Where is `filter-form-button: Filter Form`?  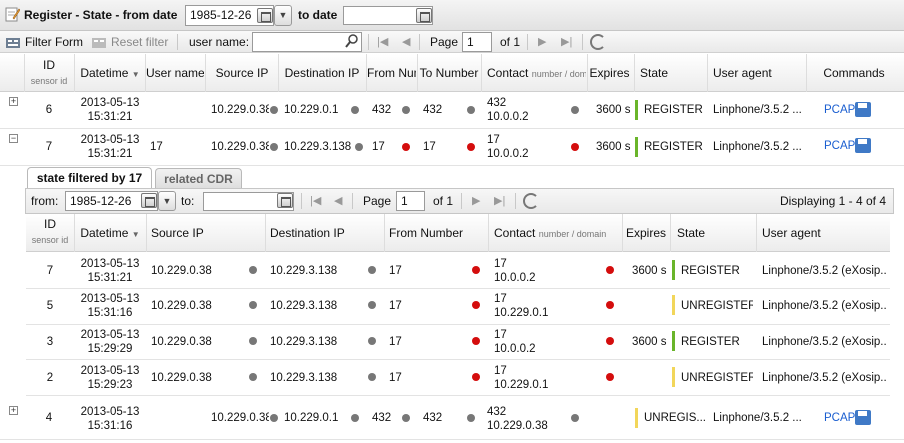
filter-form-button: Filter Form is located at coordinates (54, 42).